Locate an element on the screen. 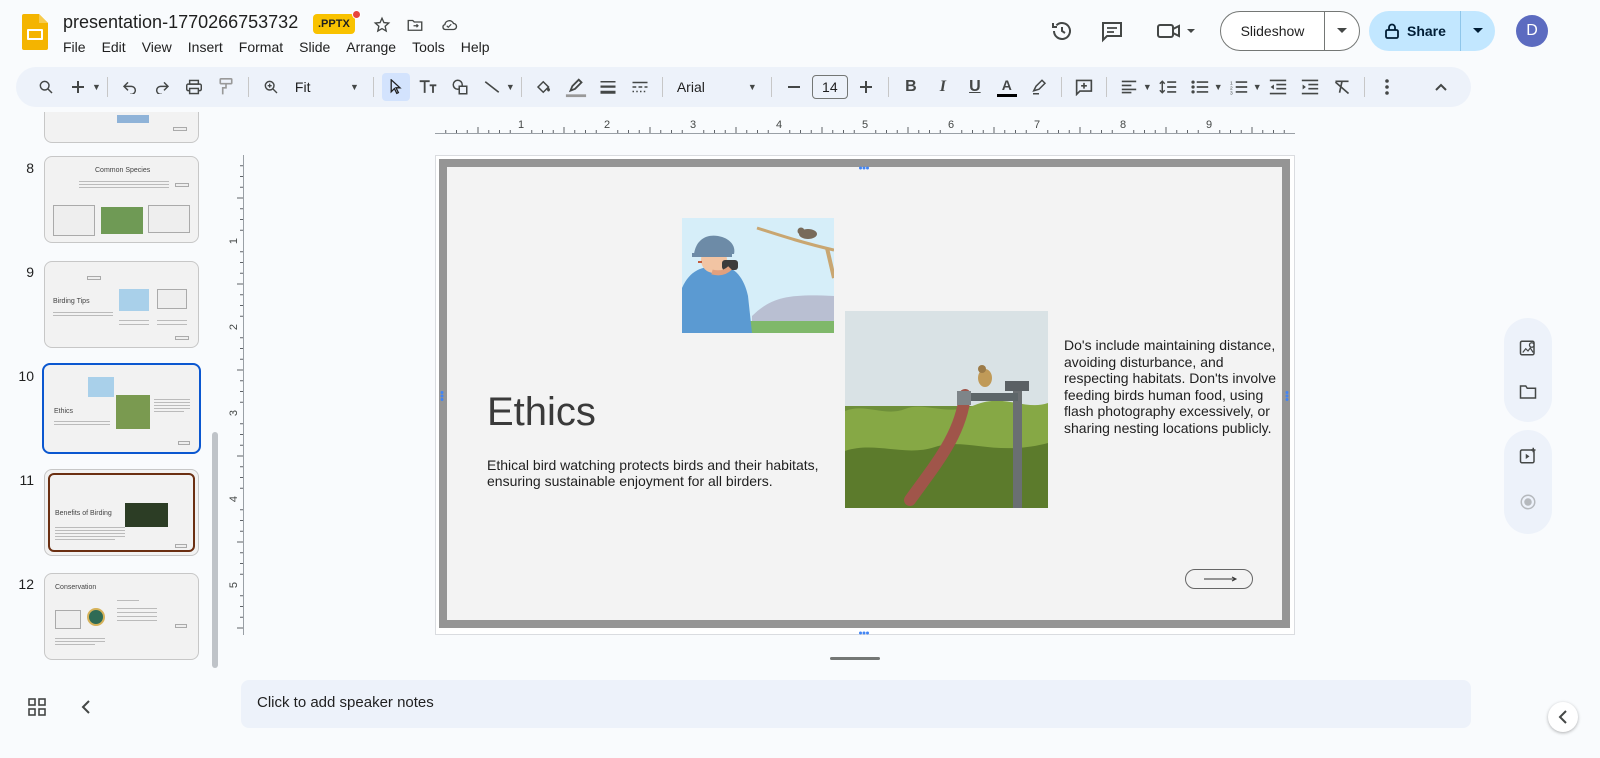  add-video-icon is located at coordinates (1528, 456).